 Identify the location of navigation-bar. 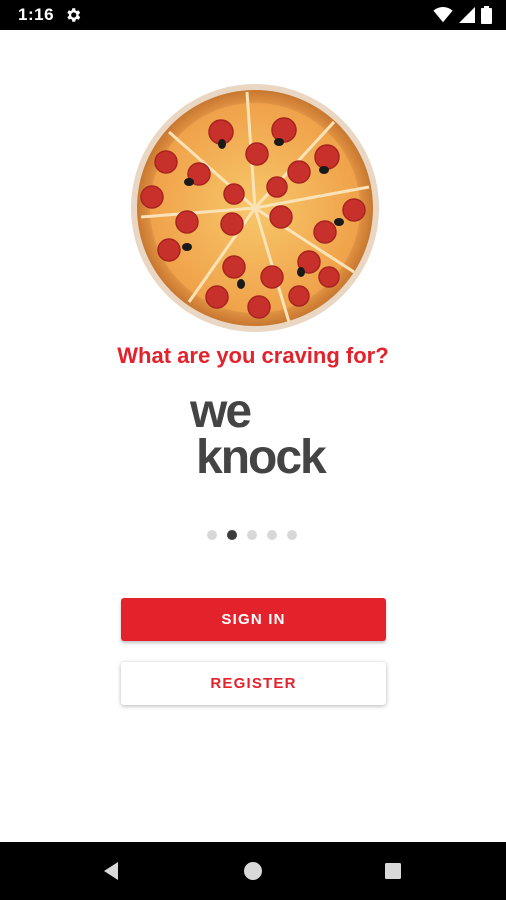
(253, 871).